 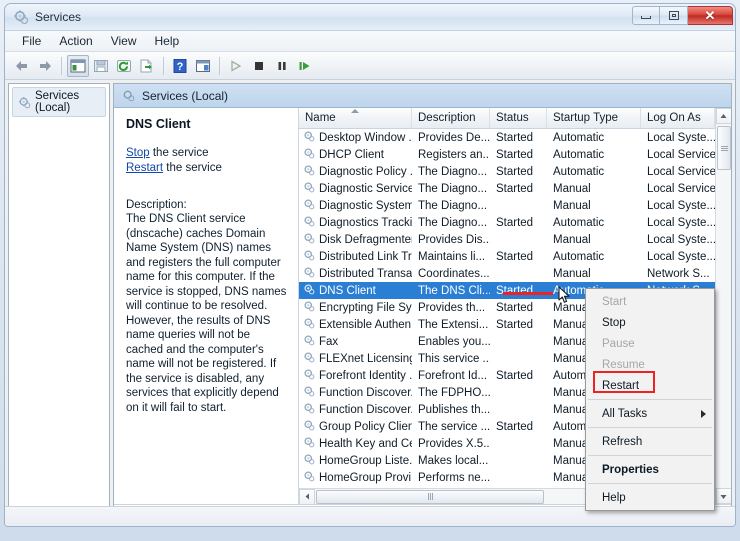 What do you see at coordinates (678, 118) in the screenshot?
I see `column-header-log-on-as: Log On As` at bounding box center [678, 118].